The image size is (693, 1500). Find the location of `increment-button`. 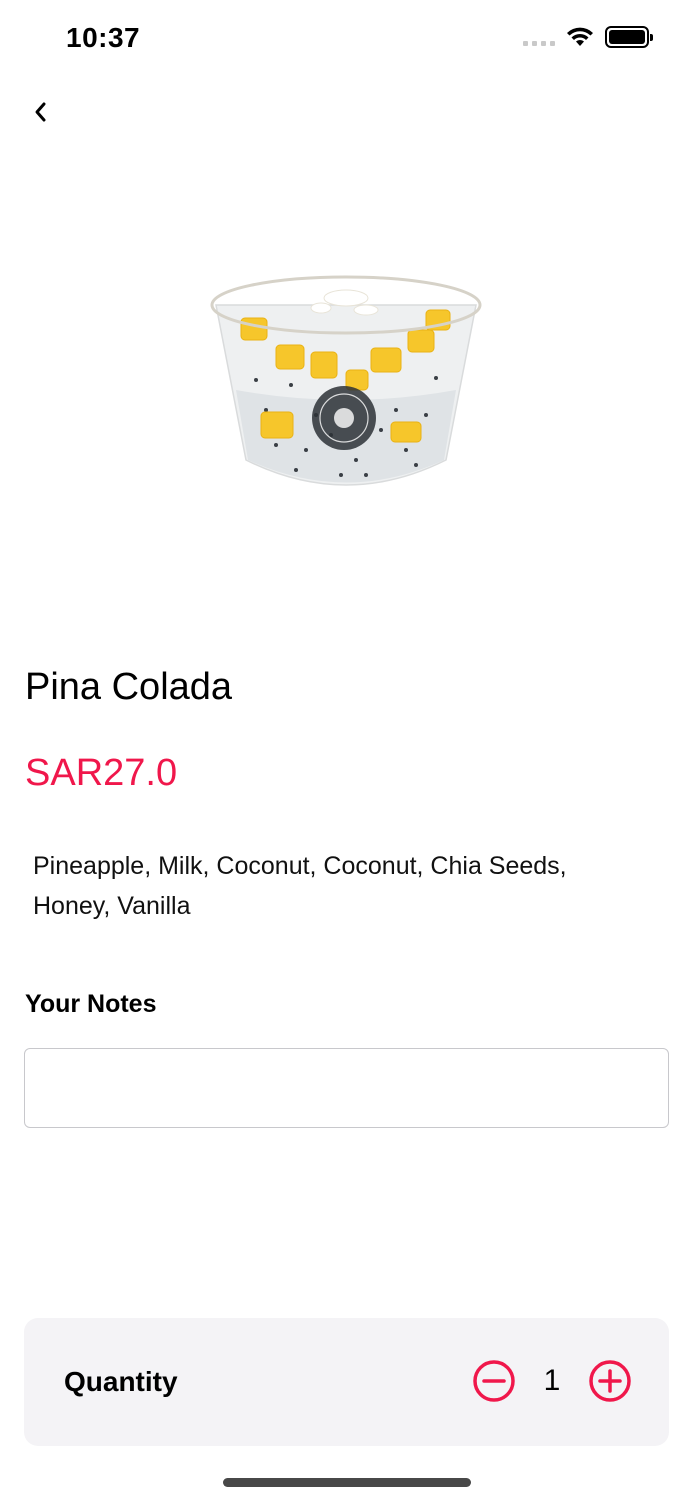

increment-button is located at coordinates (610, 1381).